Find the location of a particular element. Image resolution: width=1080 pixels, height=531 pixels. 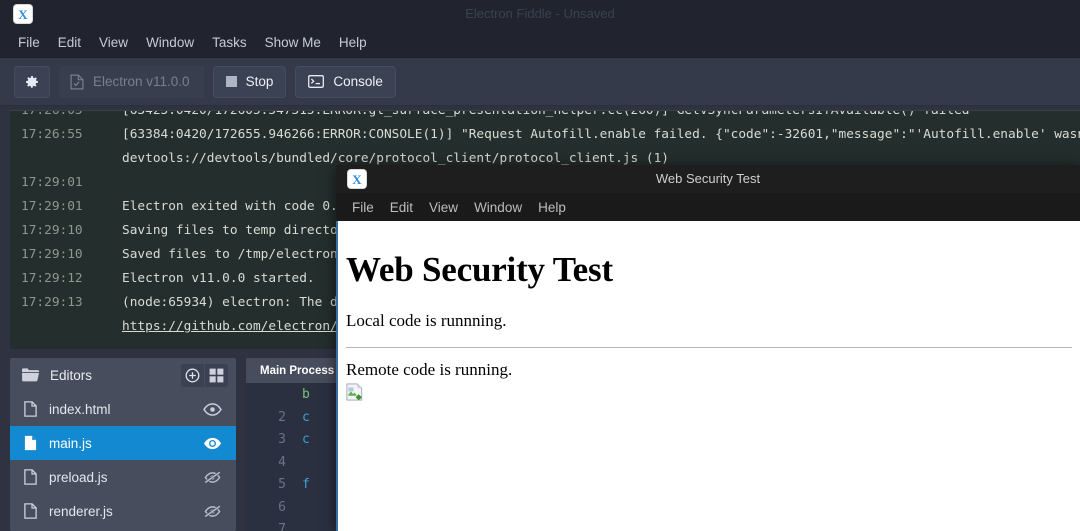

add-editor-button is located at coordinates (192, 375).